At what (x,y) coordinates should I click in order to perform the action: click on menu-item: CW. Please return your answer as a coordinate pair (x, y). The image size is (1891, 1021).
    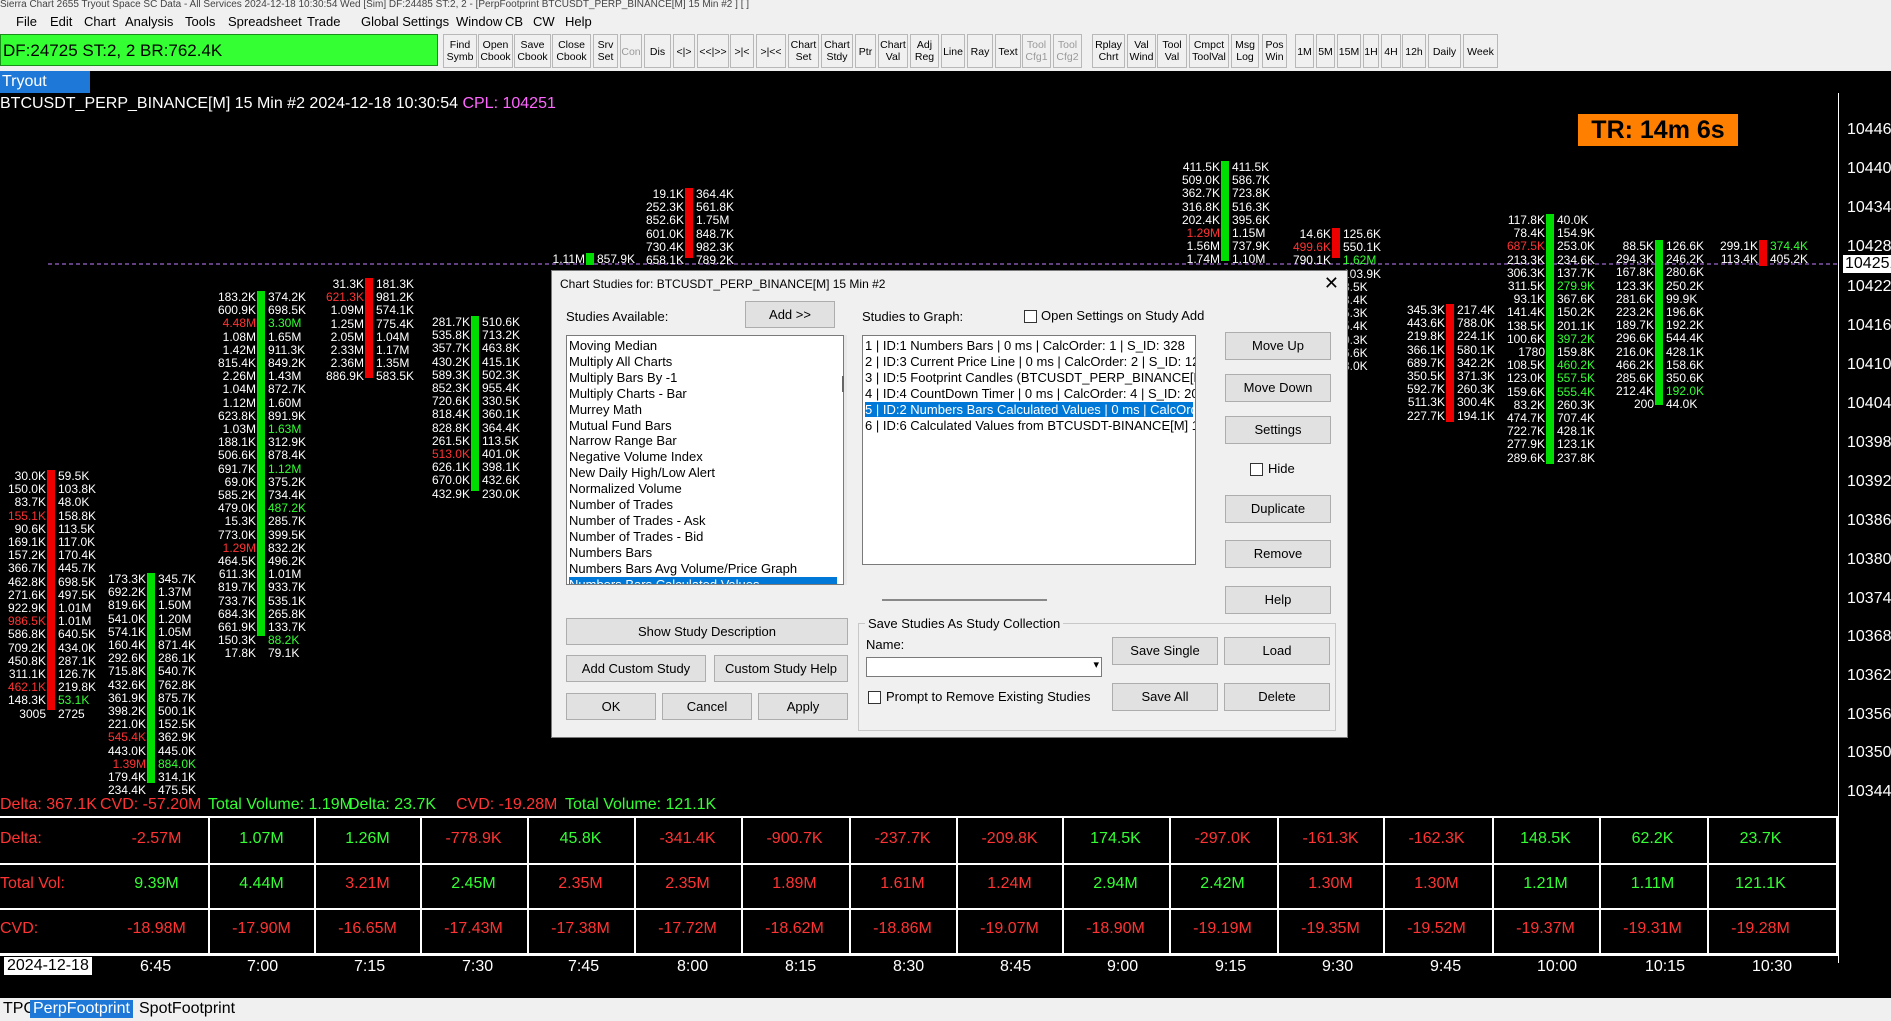
    Looking at the image, I should click on (544, 21).